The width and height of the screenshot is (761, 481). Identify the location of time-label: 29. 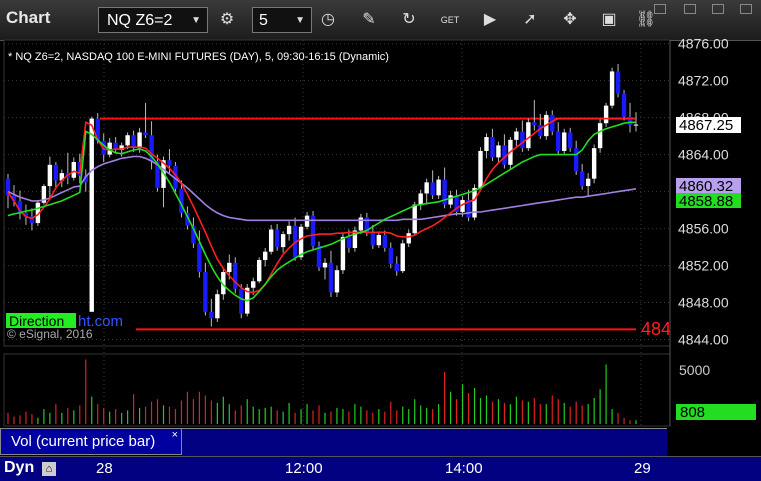
(642, 468).